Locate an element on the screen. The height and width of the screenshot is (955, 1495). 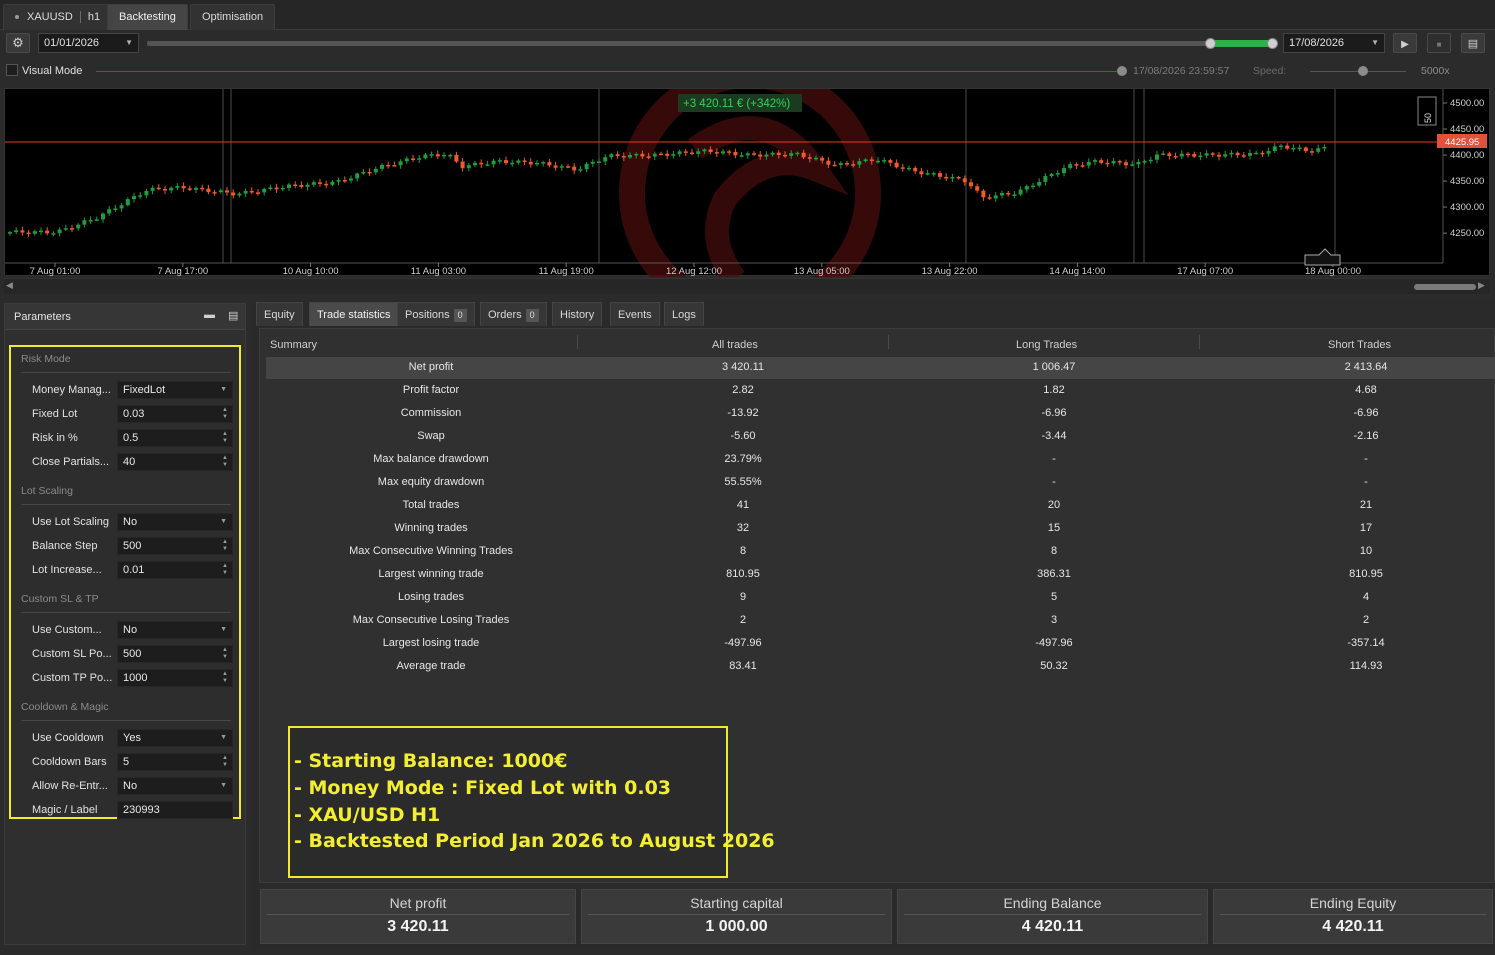
chevron-down-icon: ▼ is located at coordinates (223, 629).